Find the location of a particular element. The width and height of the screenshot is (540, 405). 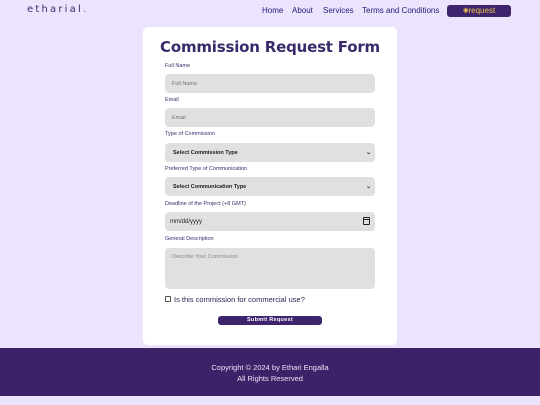

commission-type-selected: Select Commission Type is located at coordinates (205, 152).